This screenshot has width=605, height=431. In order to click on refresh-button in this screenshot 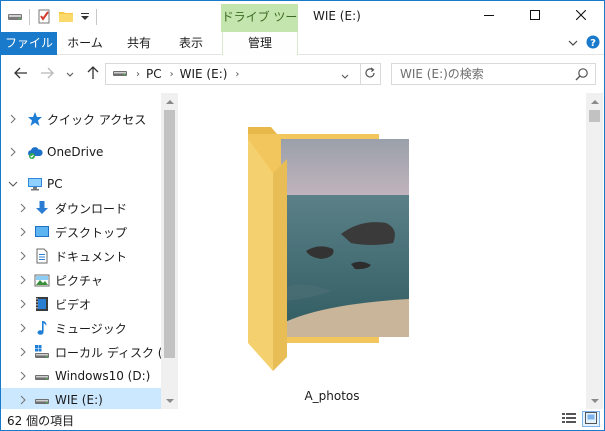, I will do `click(370, 74)`.